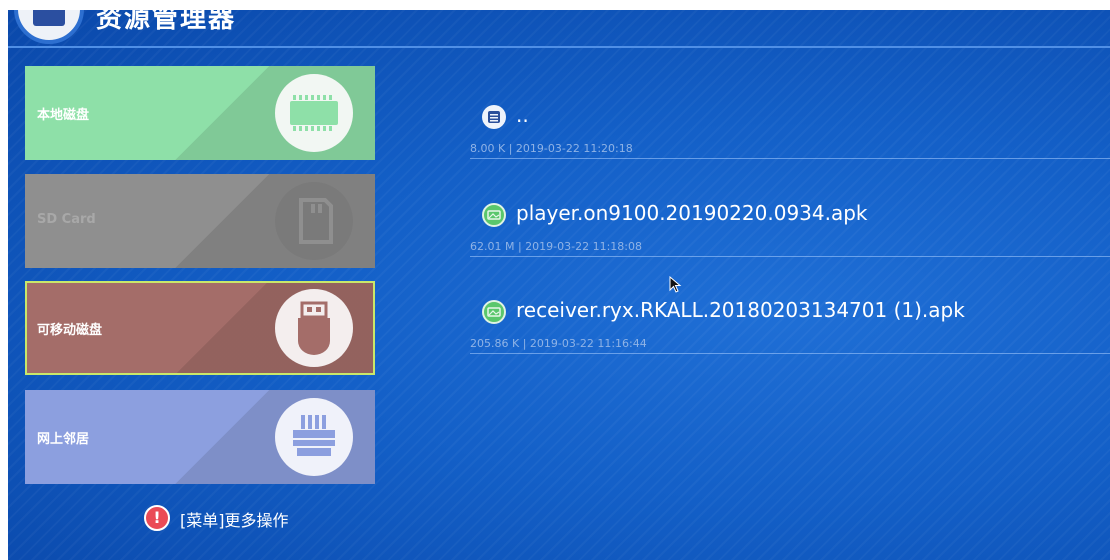 The image size is (1110, 560). What do you see at coordinates (49, 27) in the screenshot?
I see `app-logo-icon` at bounding box center [49, 27].